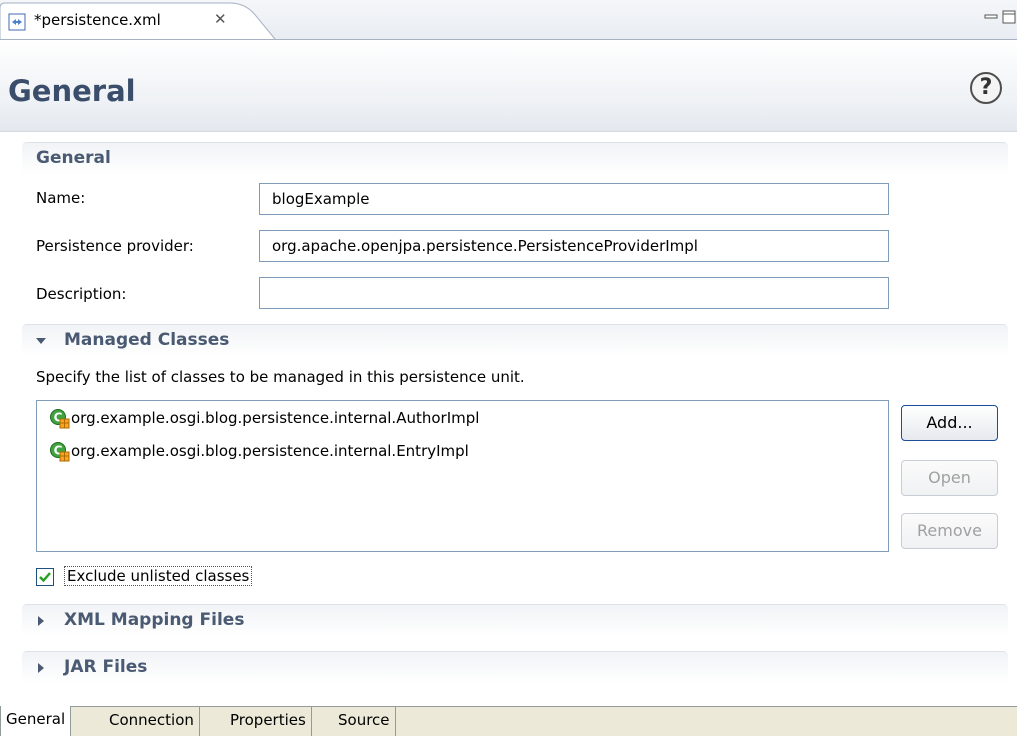  What do you see at coordinates (268, 721) in the screenshot?
I see `tab-properties: Properties` at bounding box center [268, 721].